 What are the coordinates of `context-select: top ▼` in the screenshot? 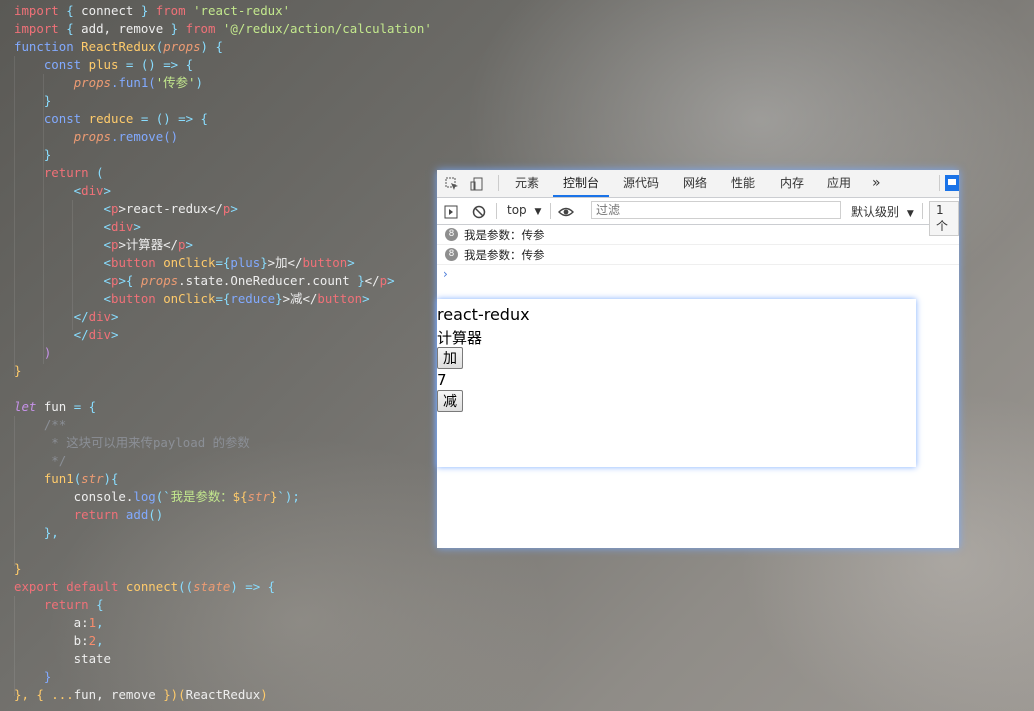 It's located at (524, 210).